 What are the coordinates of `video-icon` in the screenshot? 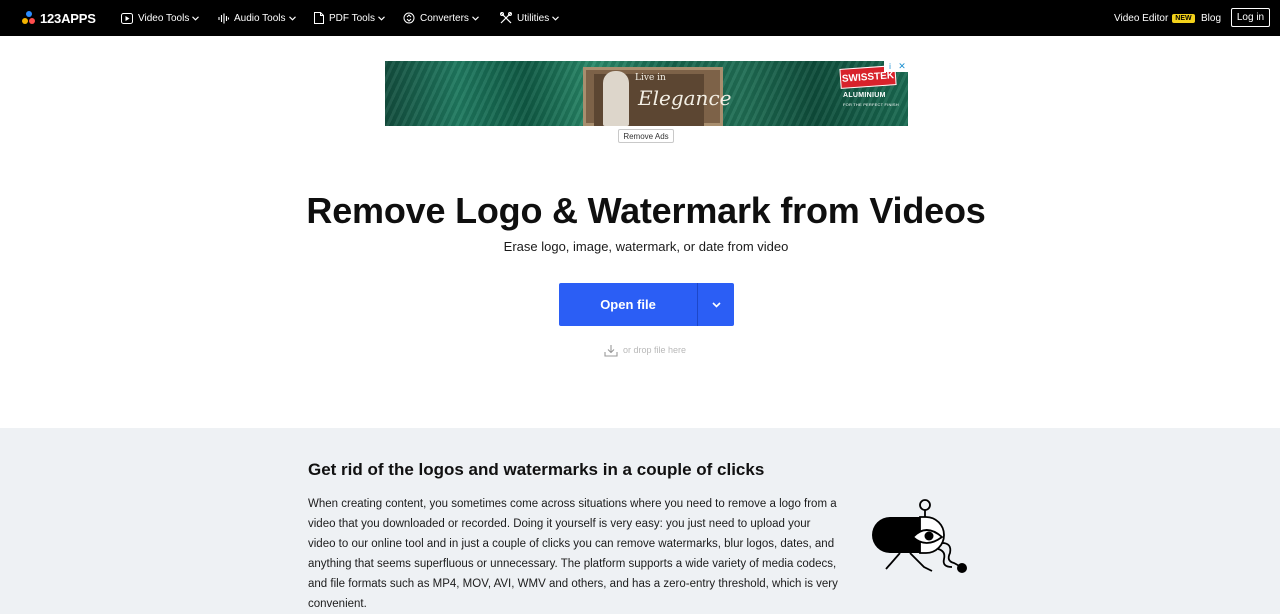 It's located at (127, 18).